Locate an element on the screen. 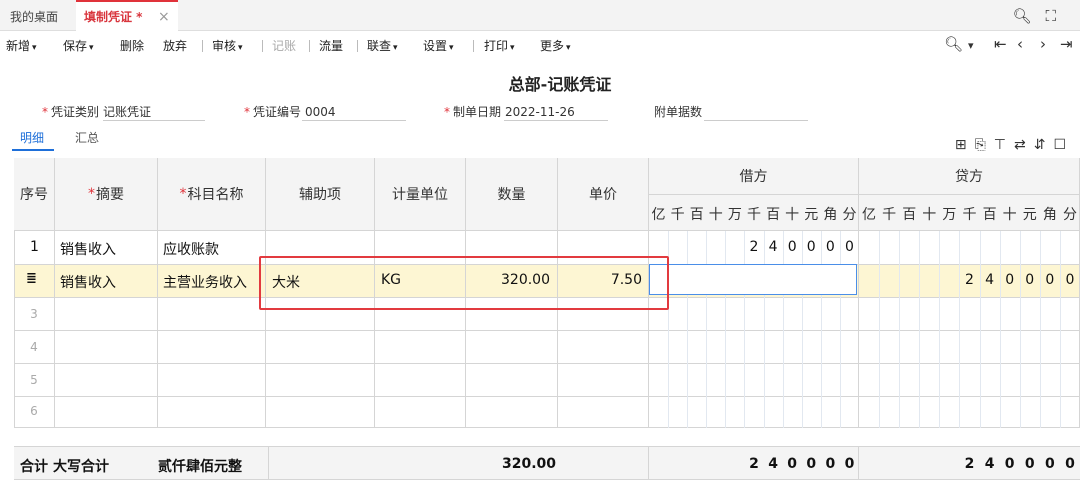  tab-detail: 明细 is located at coordinates (32, 137).